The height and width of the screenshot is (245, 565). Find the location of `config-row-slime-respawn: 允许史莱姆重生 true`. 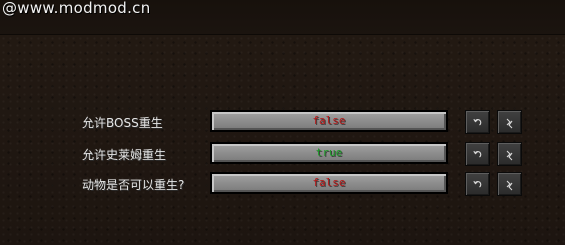

config-row-slime-respawn: 允许史莱姆重生 true is located at coordinates (282, 155).